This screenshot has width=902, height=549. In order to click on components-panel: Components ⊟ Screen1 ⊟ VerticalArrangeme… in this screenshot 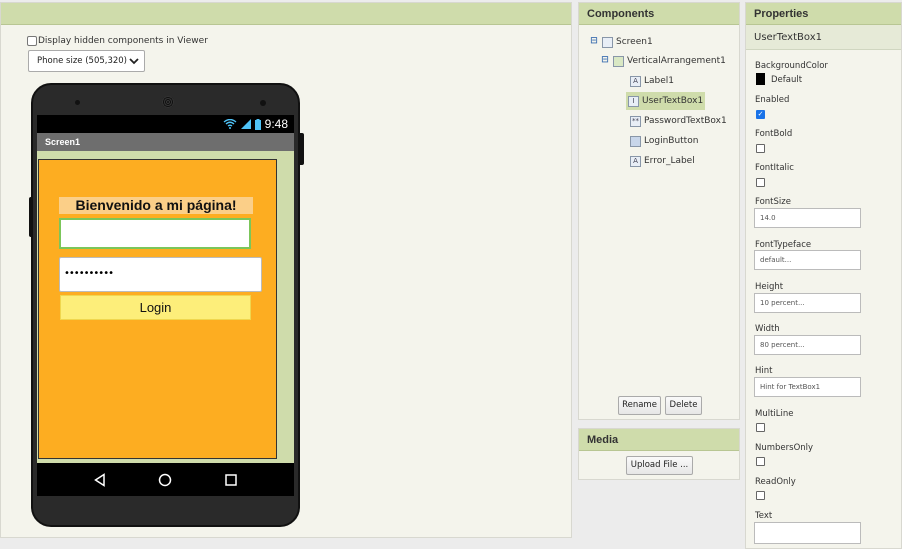, I will do `click(659, 211)`.